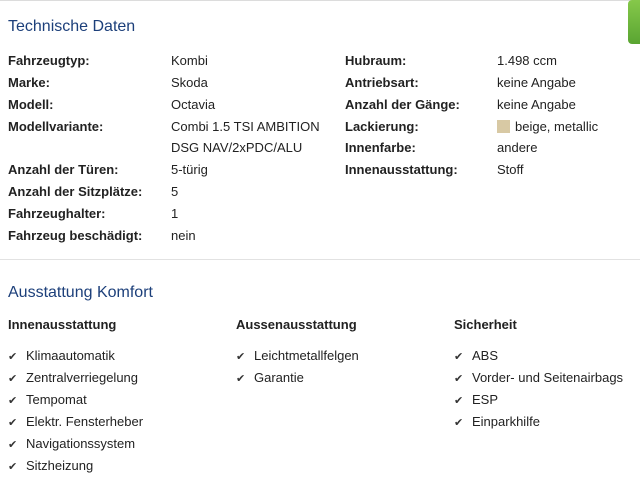  I want to click on feature-label: Klimaautomatik, so click(70, 355).